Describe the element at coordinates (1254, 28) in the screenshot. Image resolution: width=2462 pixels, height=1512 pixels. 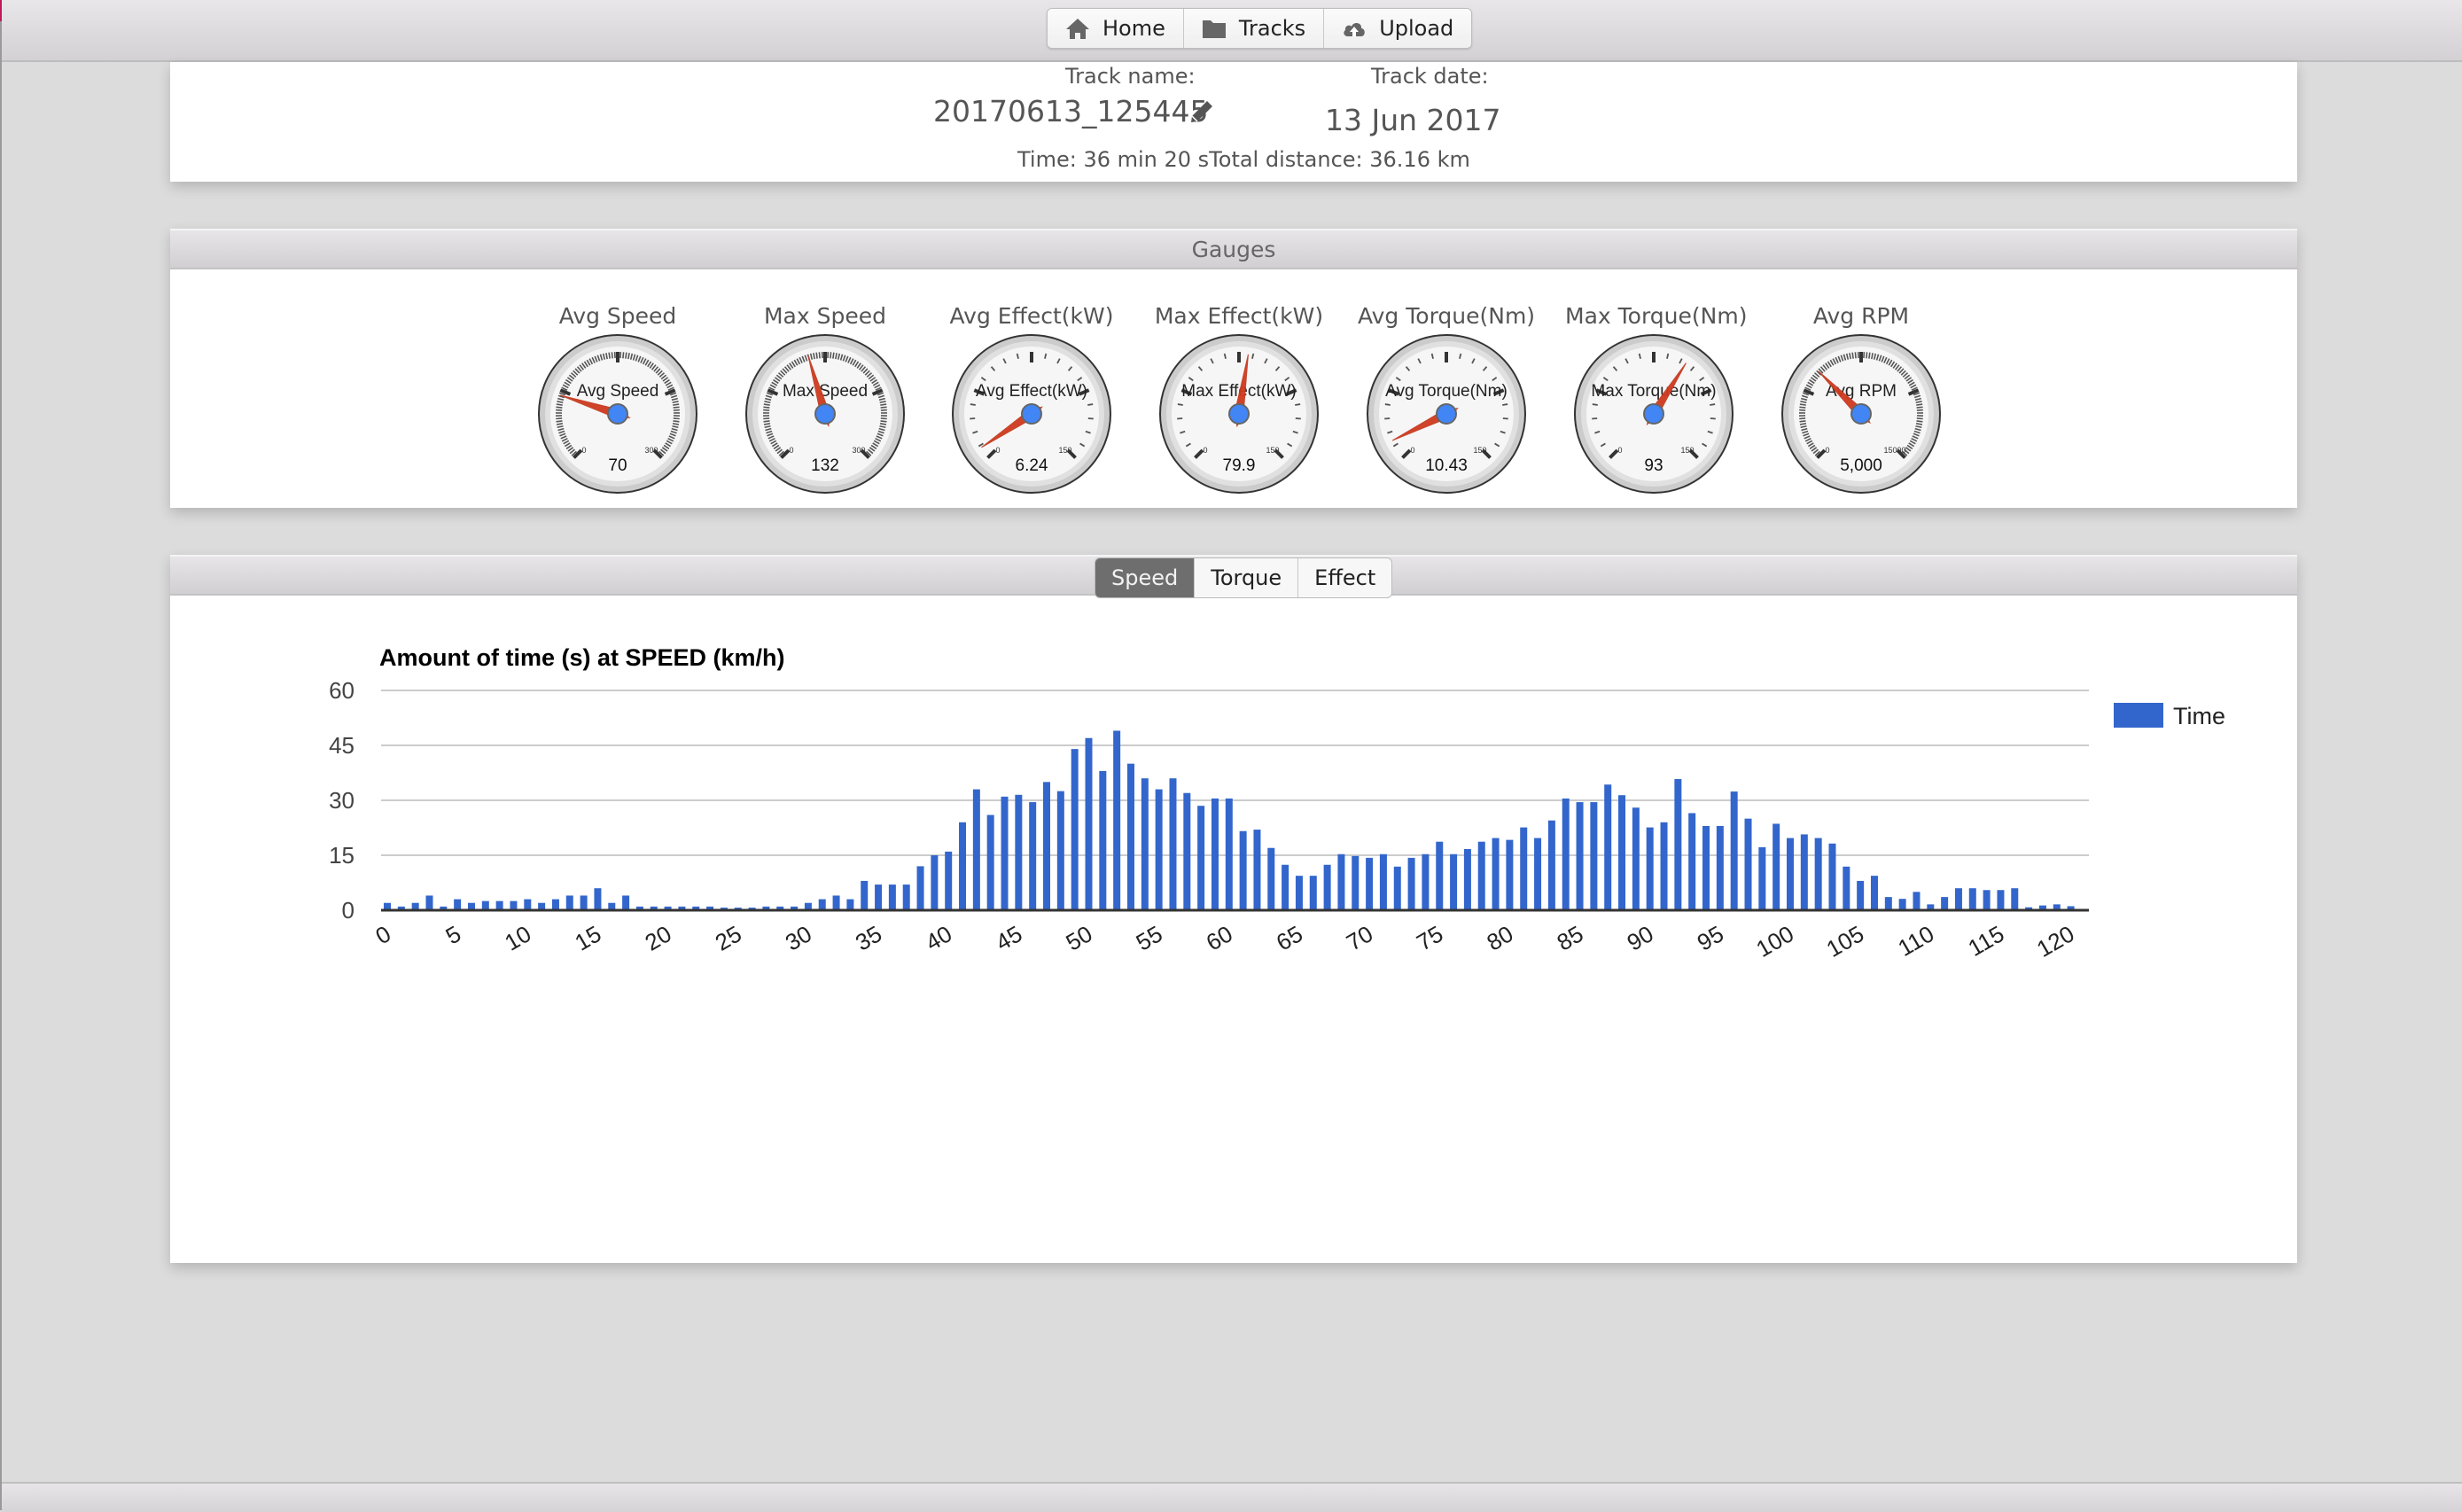
I see `tracks-button: Tracks` at that location.